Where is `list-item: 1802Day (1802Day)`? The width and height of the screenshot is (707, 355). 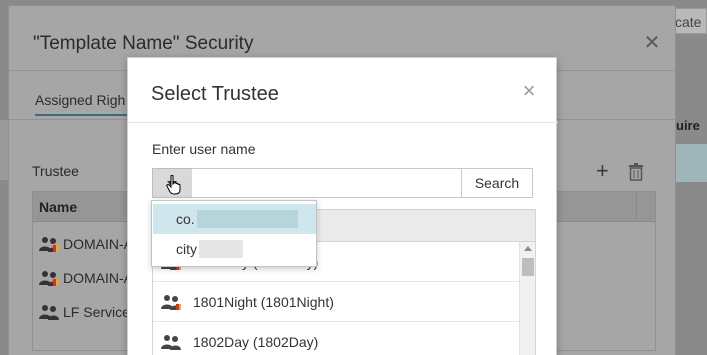
list-item: 1802Day (1802Day) is located at coordinates (336, 338).